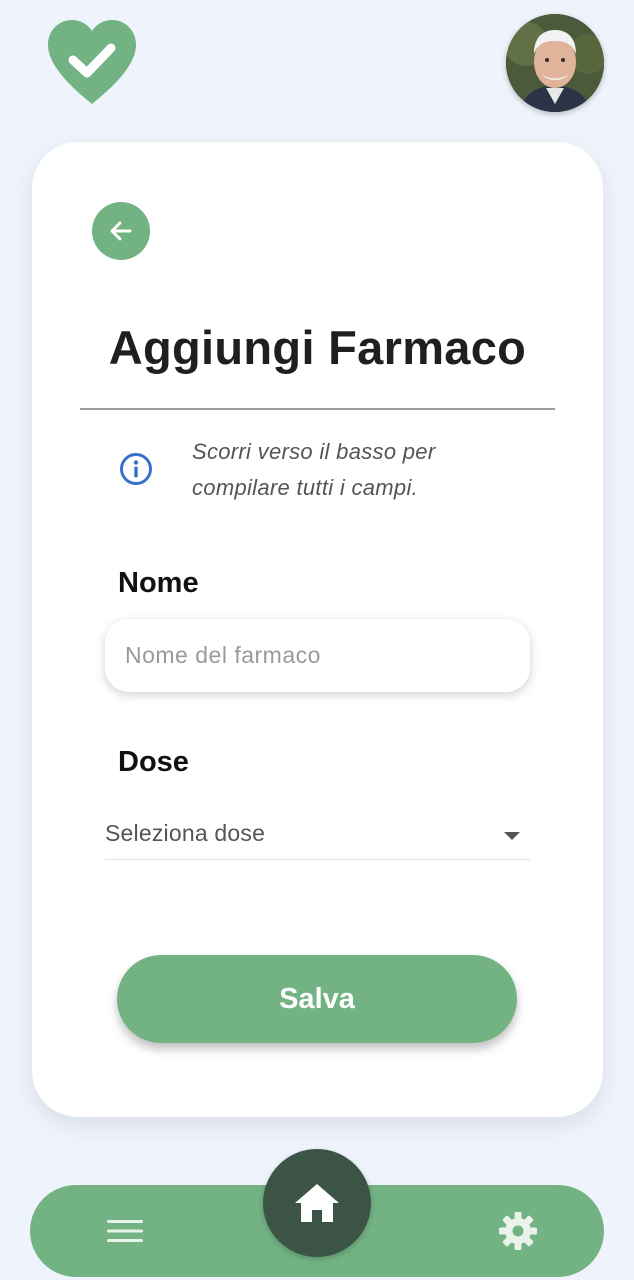 Image resolution: width=634 pixels, height=1280 pixels. I want to click on home-button, so click(317, 1203).